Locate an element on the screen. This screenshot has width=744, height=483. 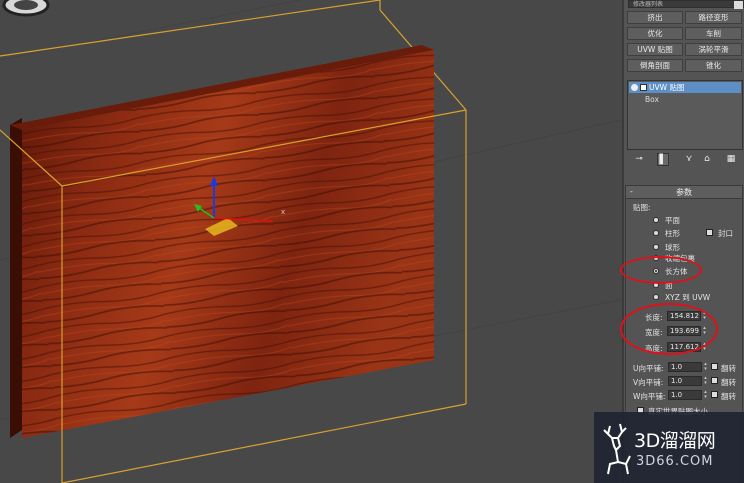
u-tile-input: 1.0 is located at coordinates (685, 367).